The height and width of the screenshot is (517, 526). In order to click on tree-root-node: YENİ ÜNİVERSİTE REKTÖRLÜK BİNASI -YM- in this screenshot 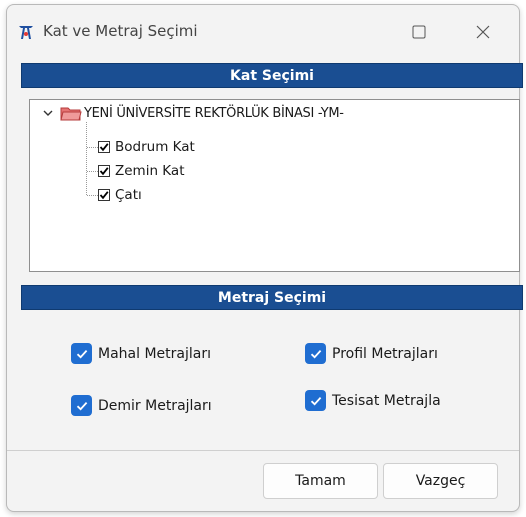, I will do `click(193, 113)`.